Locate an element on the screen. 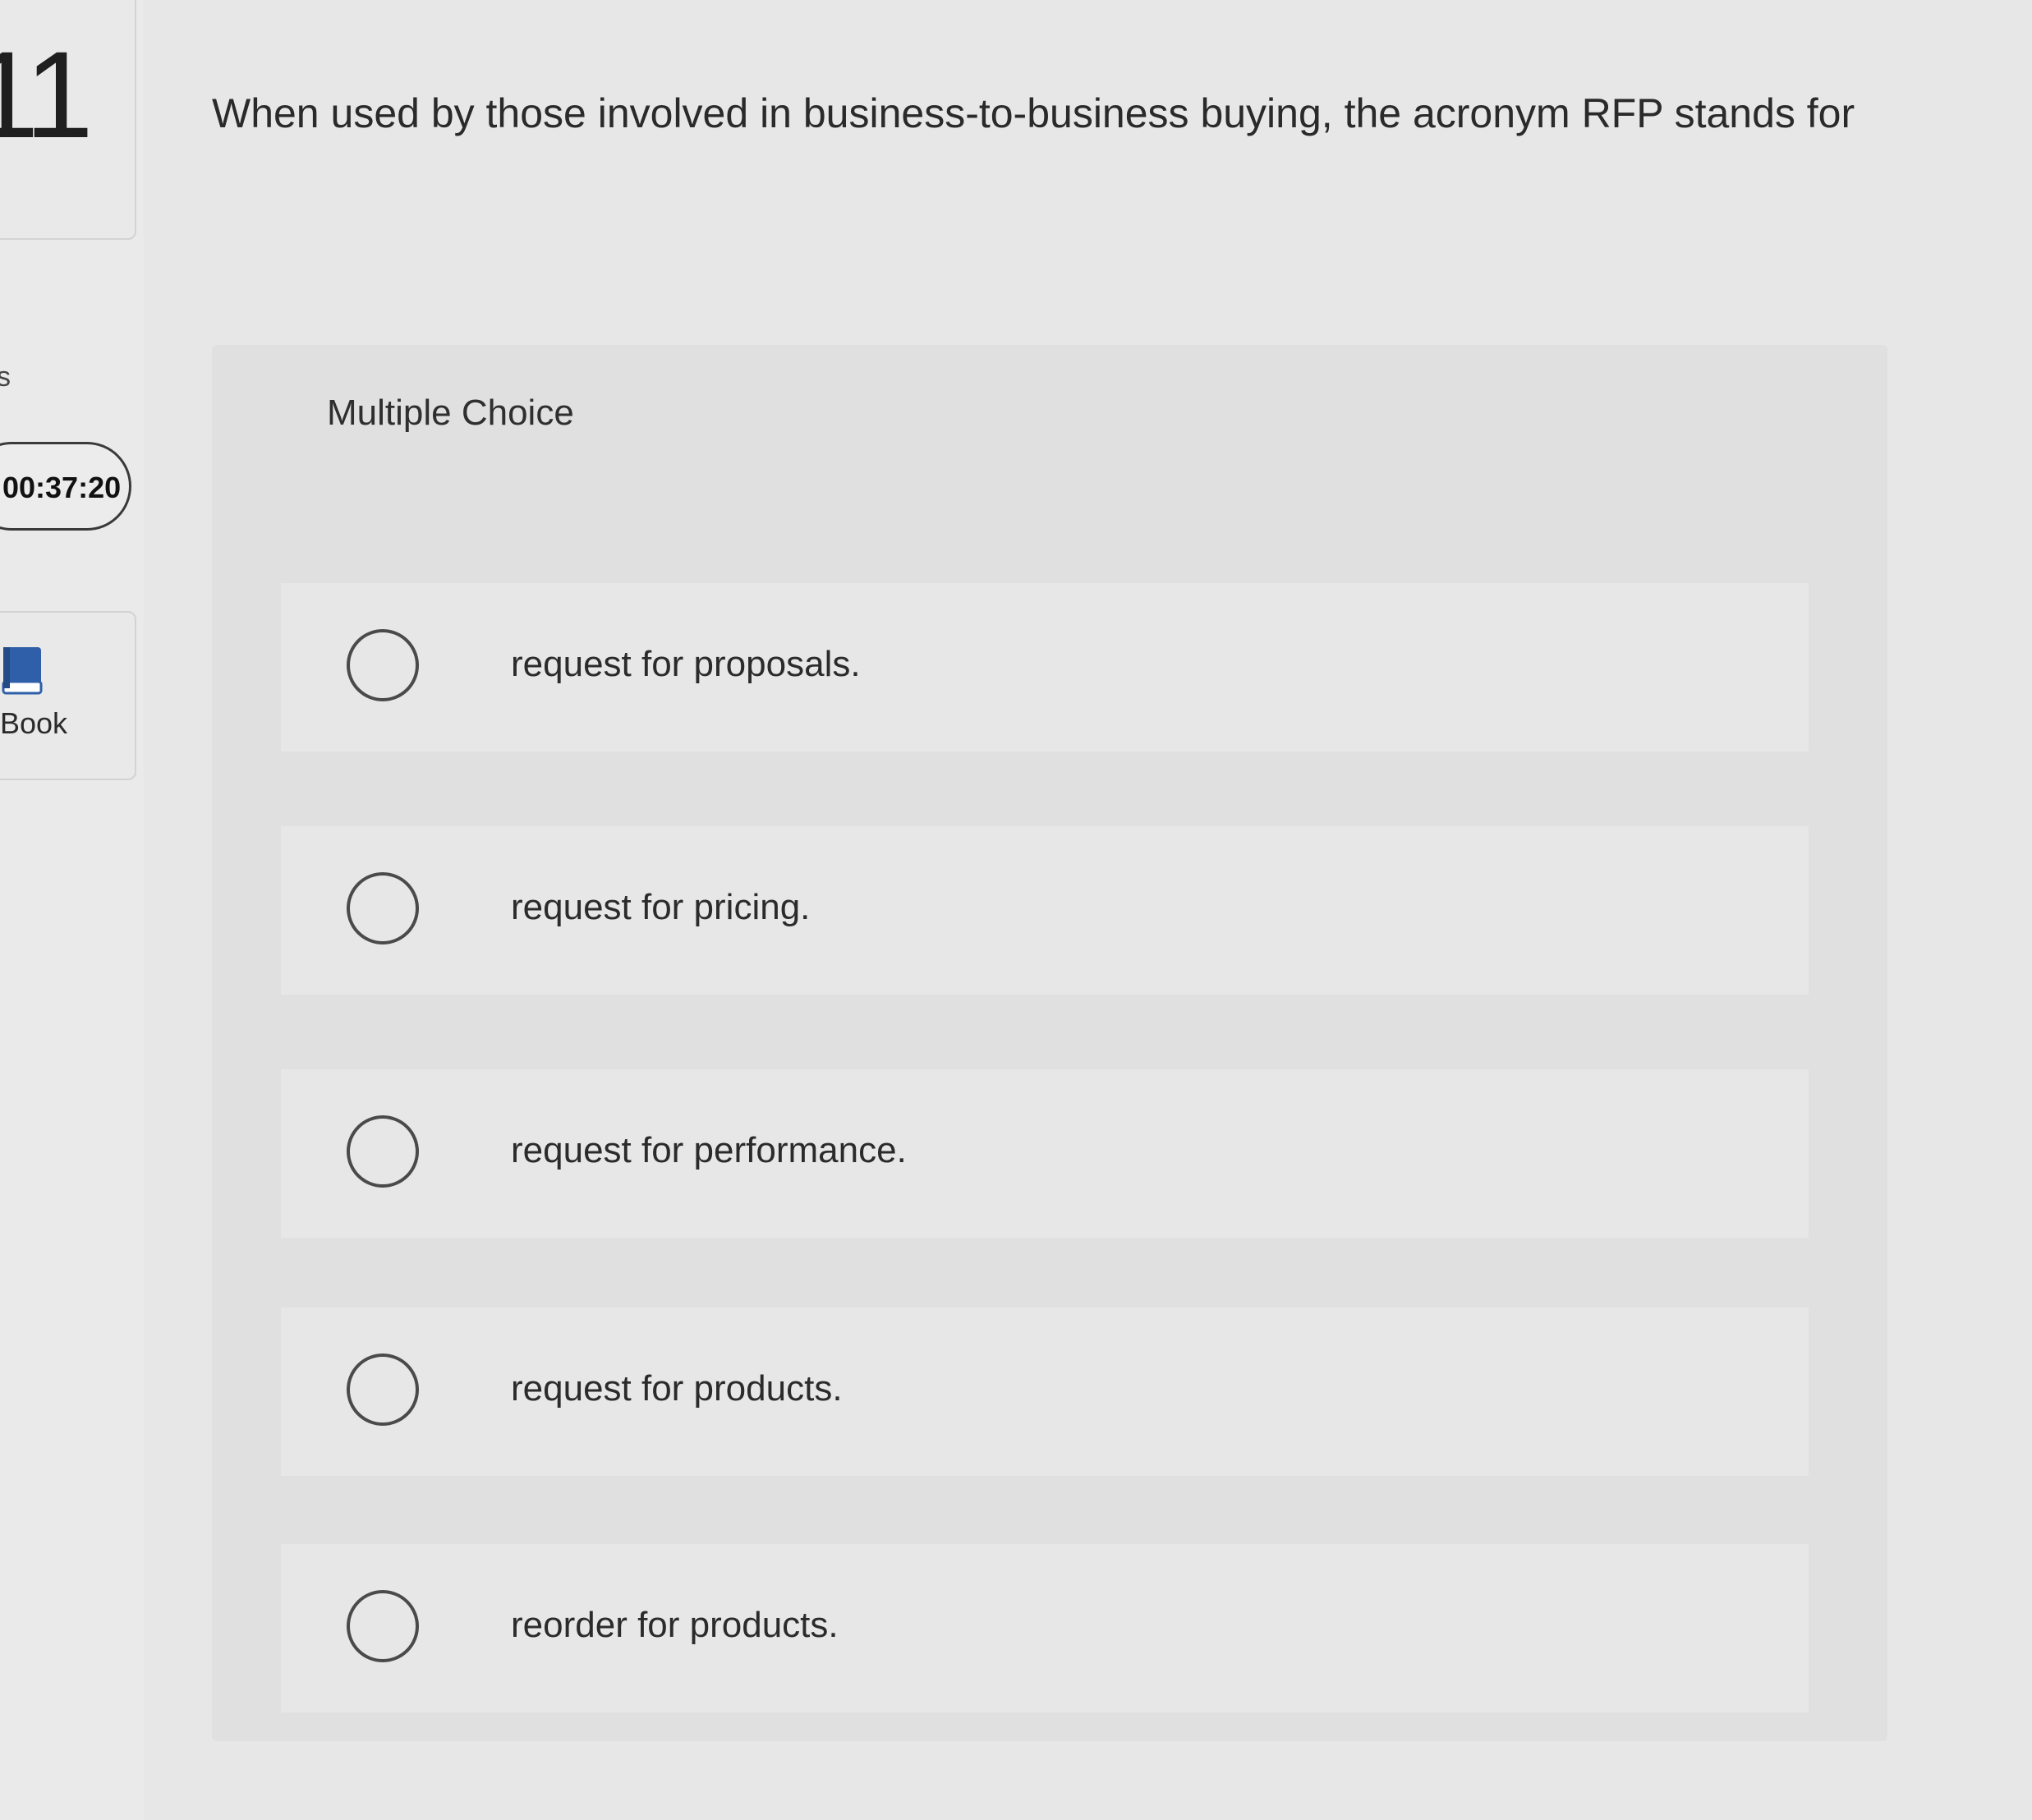  choice-label: reorder for products. is located at coordinates (675, 1625).